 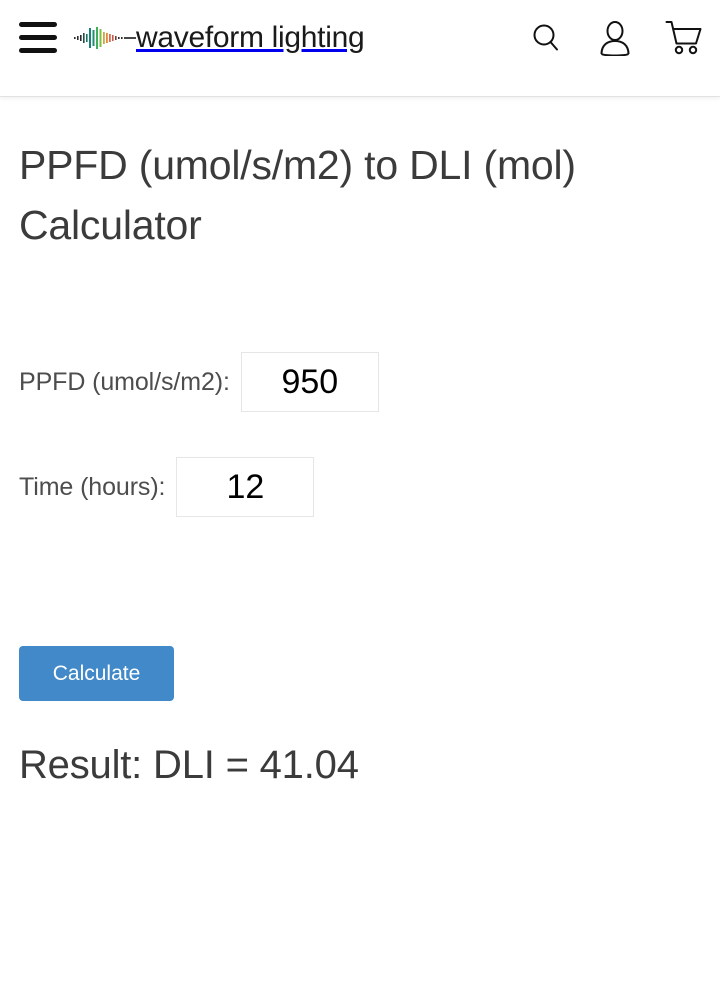 I want to click on ppfd-label: PPFD (umol/s/m2):, so click(x=124, y=381).